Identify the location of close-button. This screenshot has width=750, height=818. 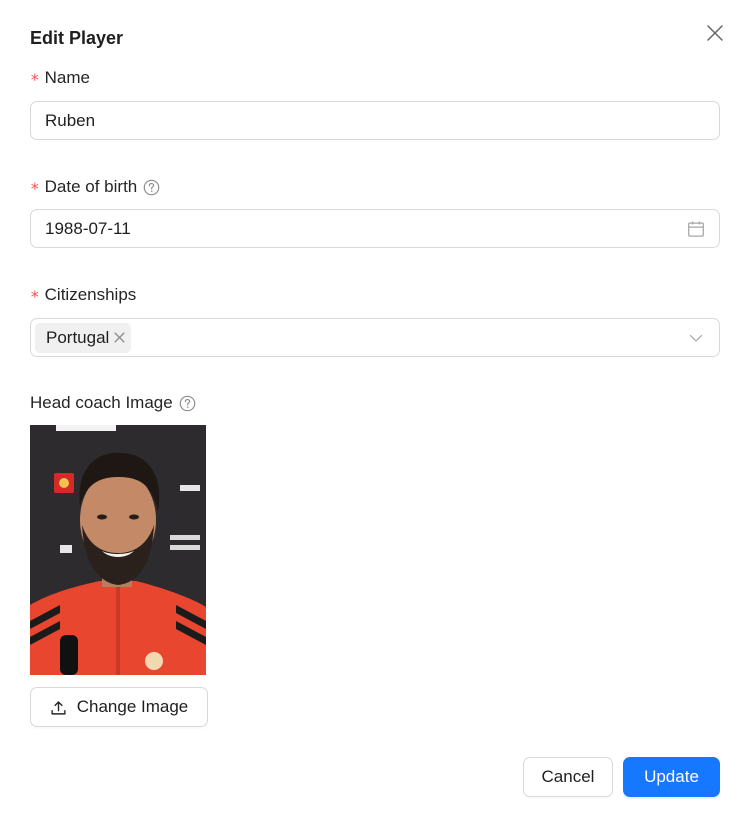
(715, 33).